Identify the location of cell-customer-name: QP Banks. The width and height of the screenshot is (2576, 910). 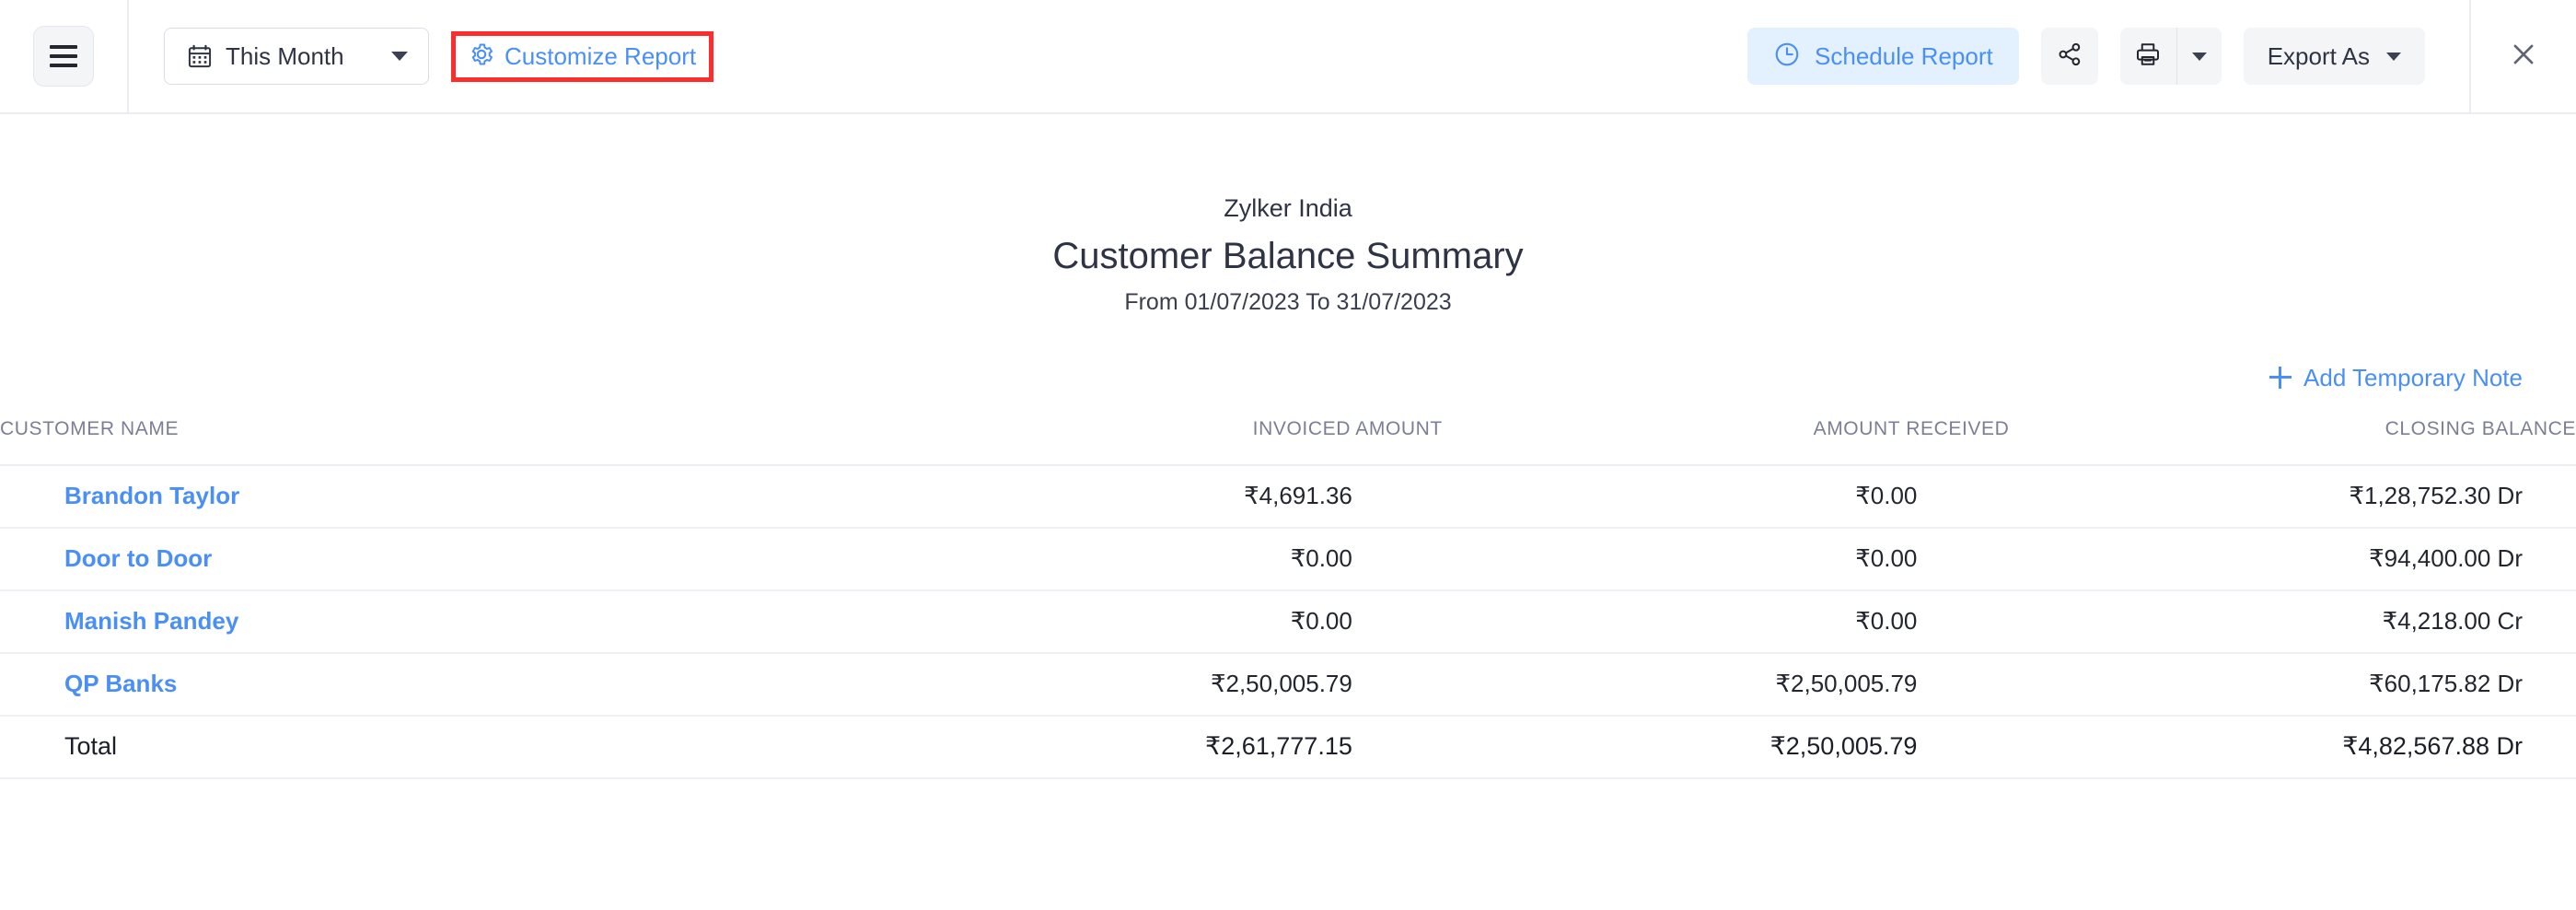
(425, 684).